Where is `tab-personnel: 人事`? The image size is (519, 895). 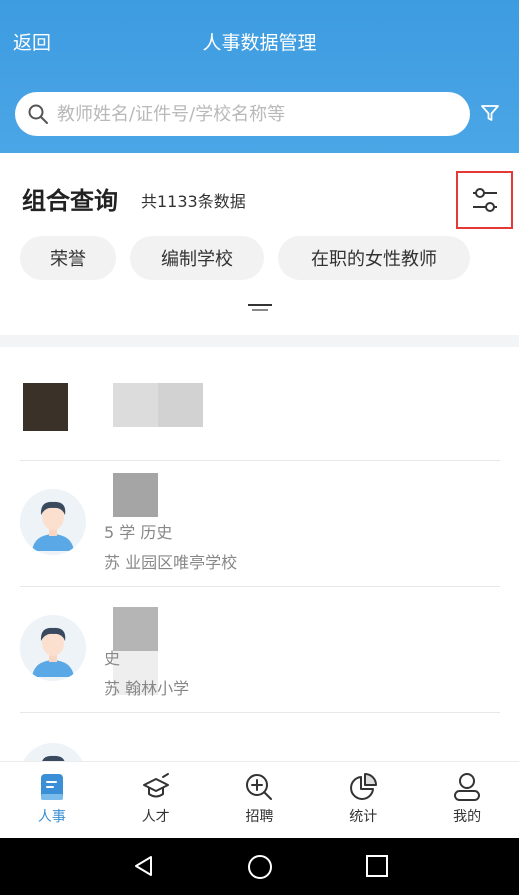
tab-personnel: 人事 is located at coordinates (52, 800).